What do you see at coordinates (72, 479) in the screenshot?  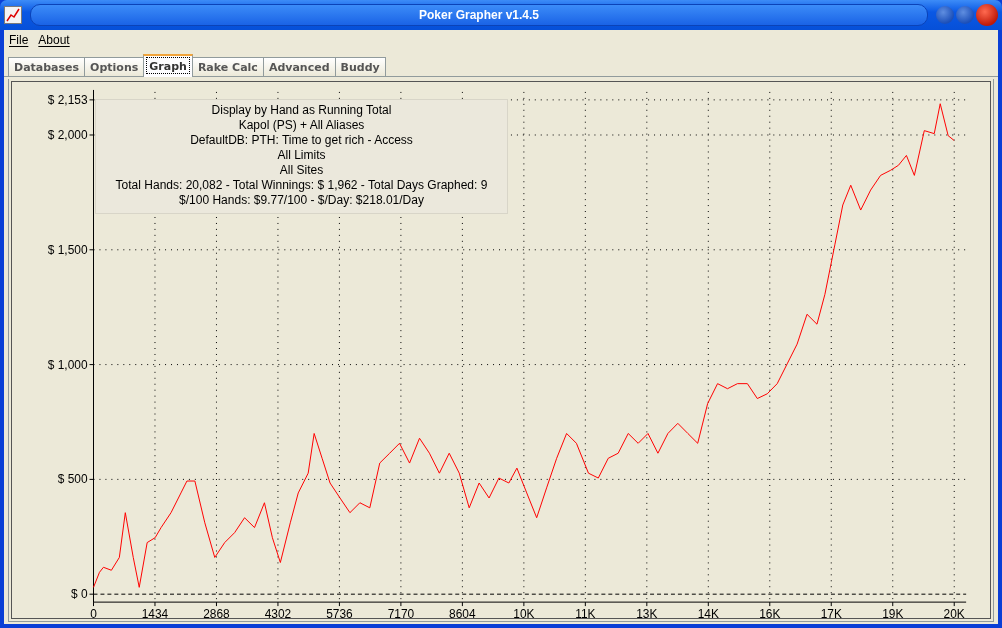 I see `y-axis-label: $ 500` at bounding box center [72, 479].